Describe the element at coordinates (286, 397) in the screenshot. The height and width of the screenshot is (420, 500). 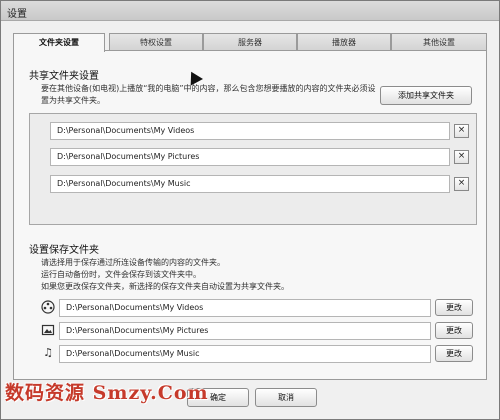
I see `cancel-button: 取消` at that location.